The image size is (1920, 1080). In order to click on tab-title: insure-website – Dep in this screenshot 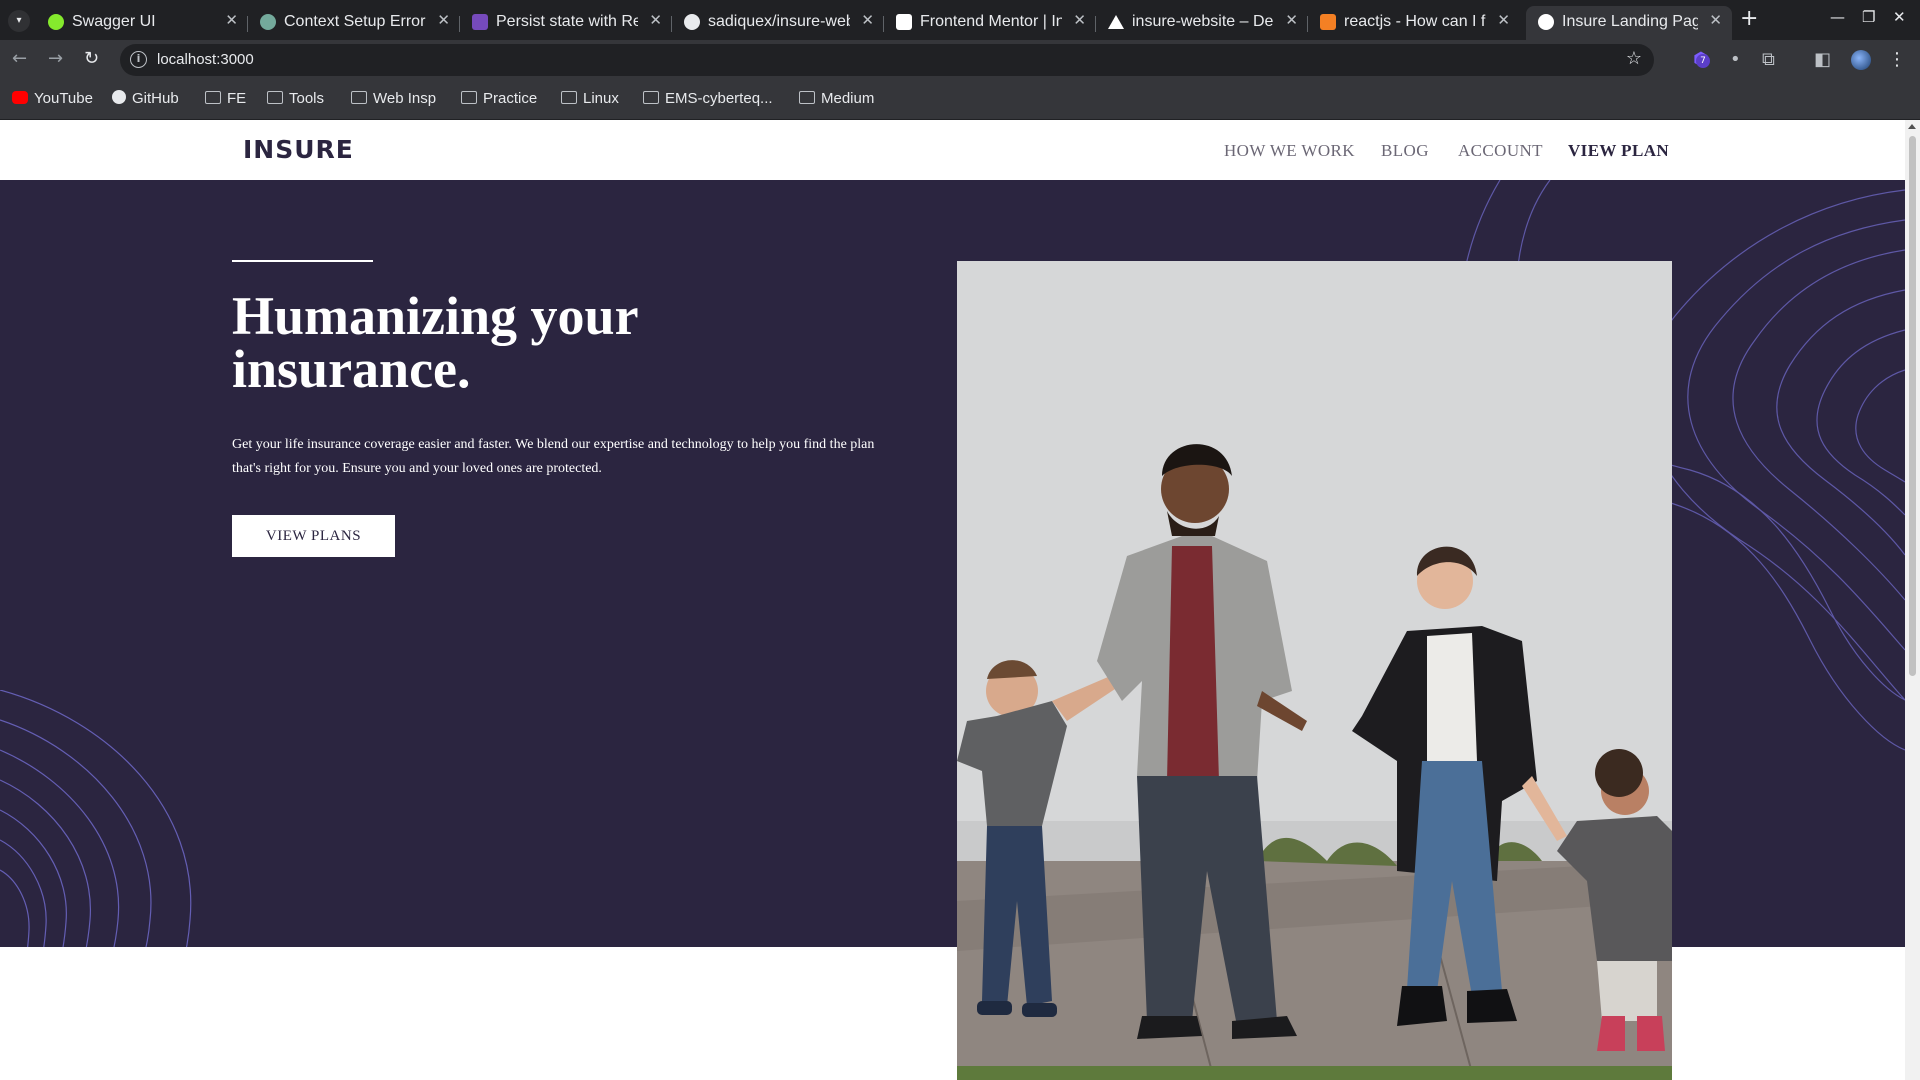, I will do `click(1203, 21)`.